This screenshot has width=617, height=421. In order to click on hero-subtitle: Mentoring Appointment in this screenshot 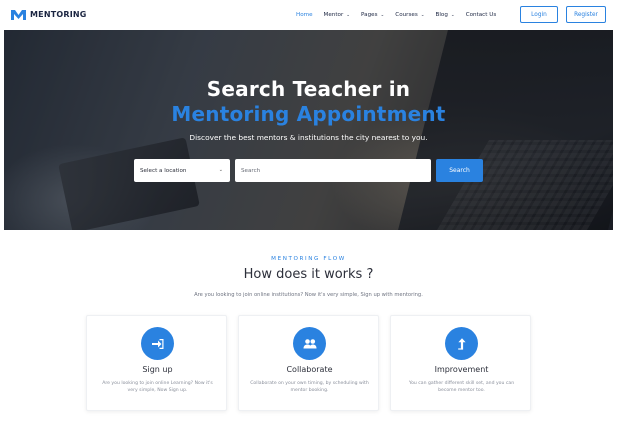, I will do `click(308, 114)`.